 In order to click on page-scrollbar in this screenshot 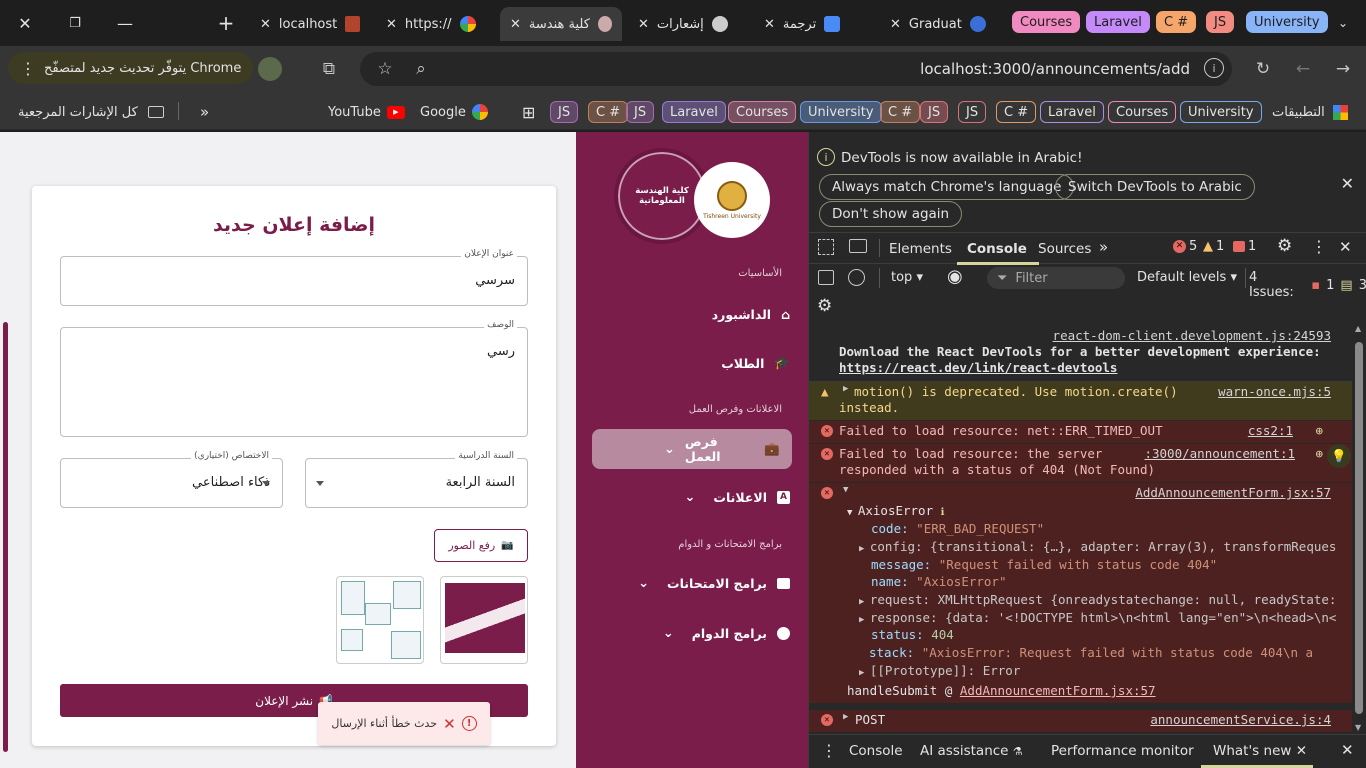, I will do `click(5, 450)`.